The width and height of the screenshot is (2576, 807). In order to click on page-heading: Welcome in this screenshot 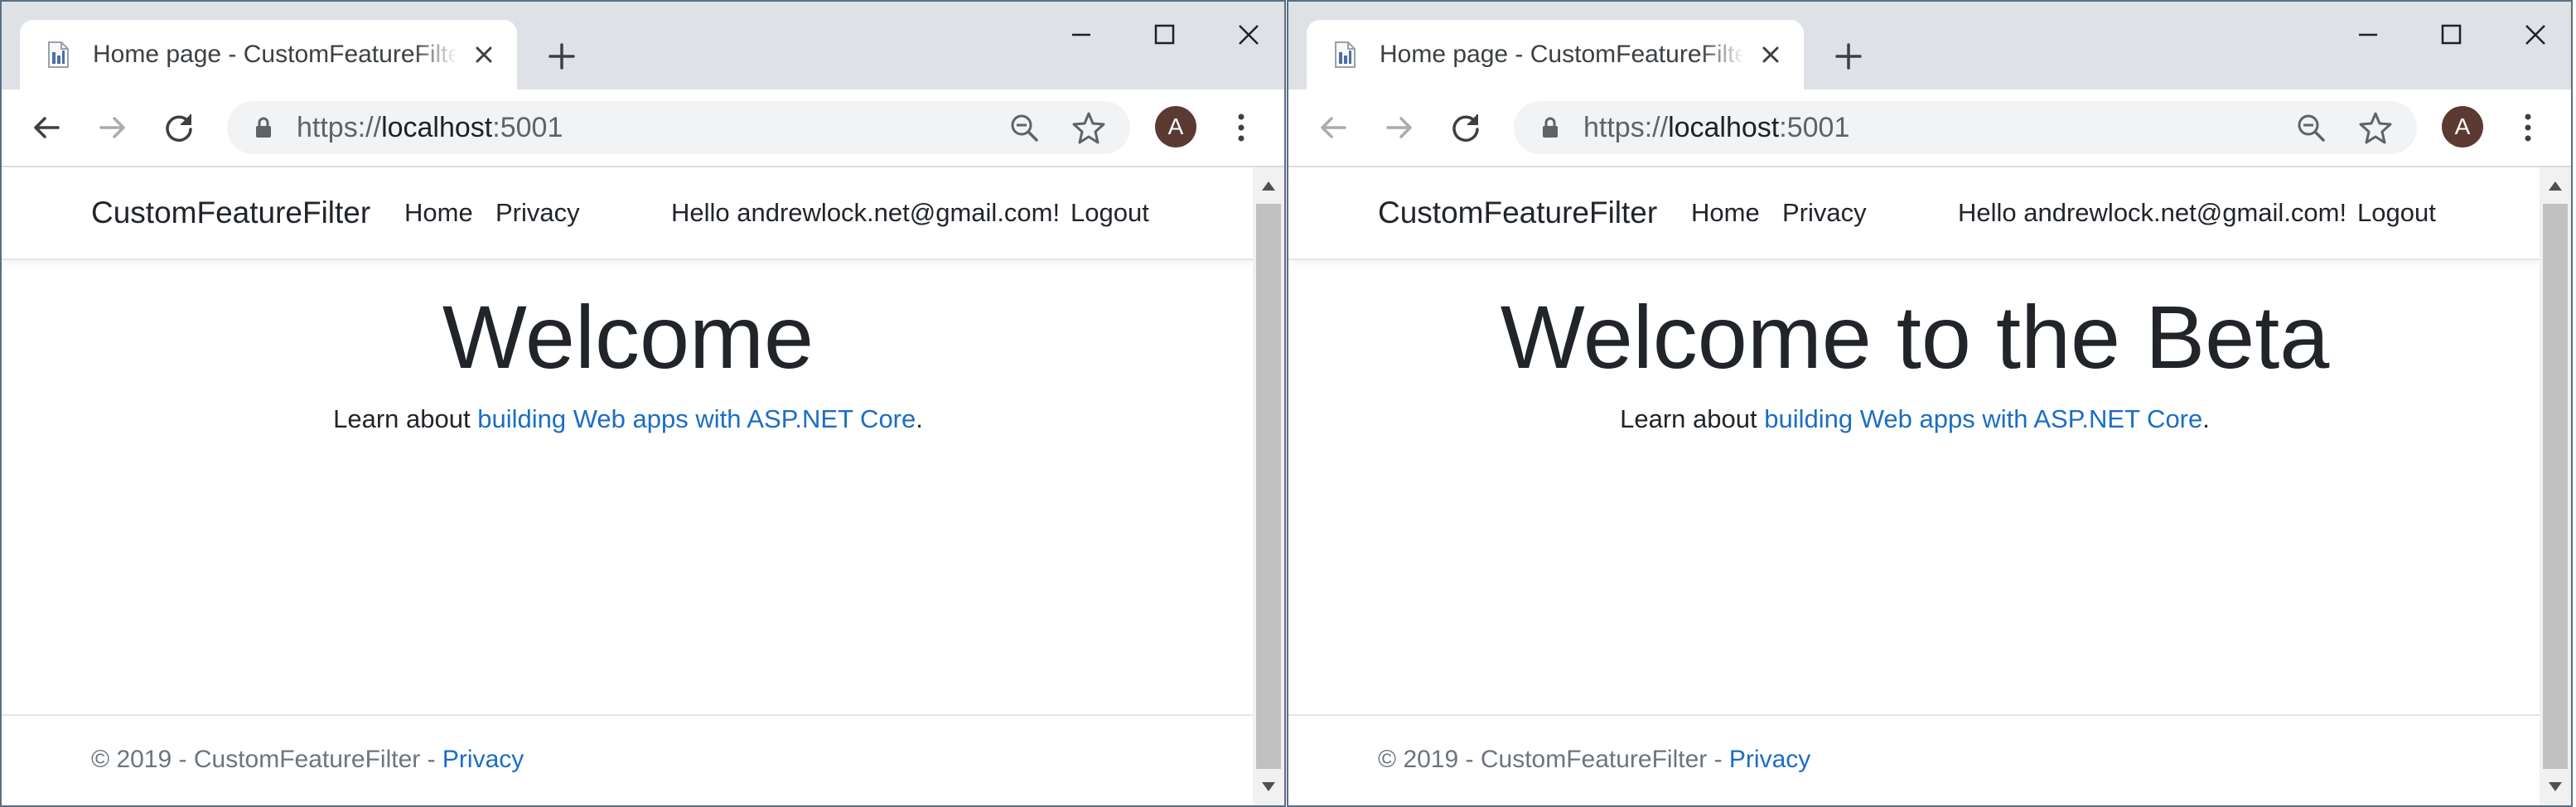, I will do `click(628, 337)`.